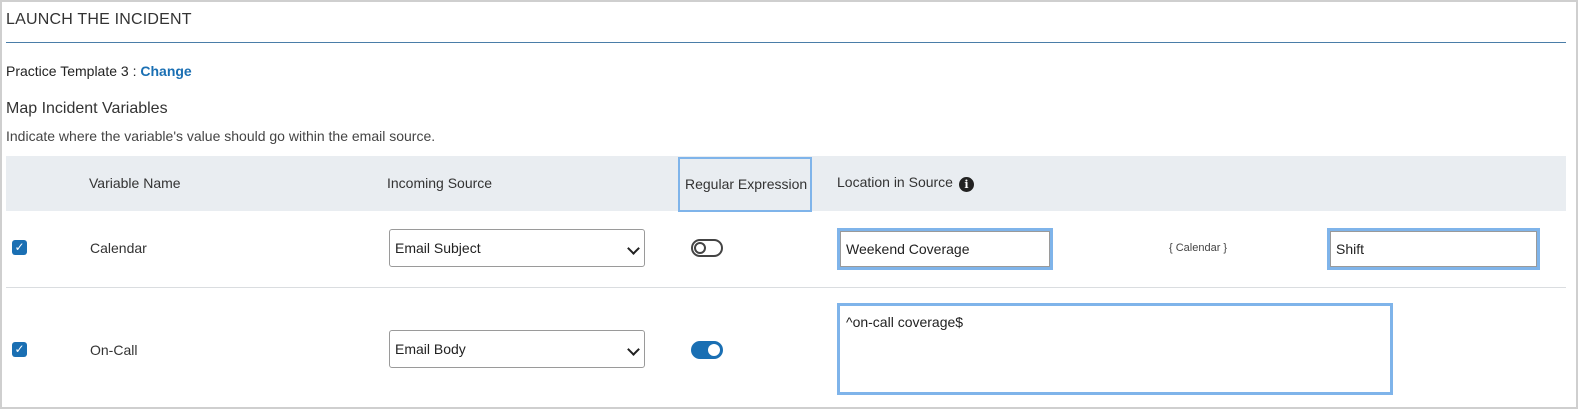 This screenshot has width=1578, height=409. I want to click on header-location-label: Location in Source, so click(895, 182).